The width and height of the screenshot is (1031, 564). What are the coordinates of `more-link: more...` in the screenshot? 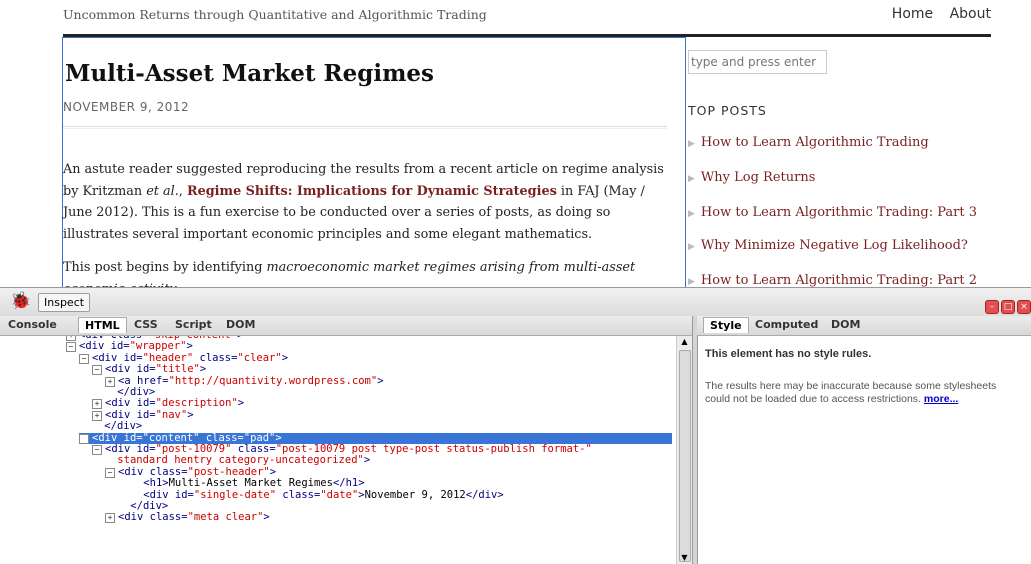 It's located at (941, 399).